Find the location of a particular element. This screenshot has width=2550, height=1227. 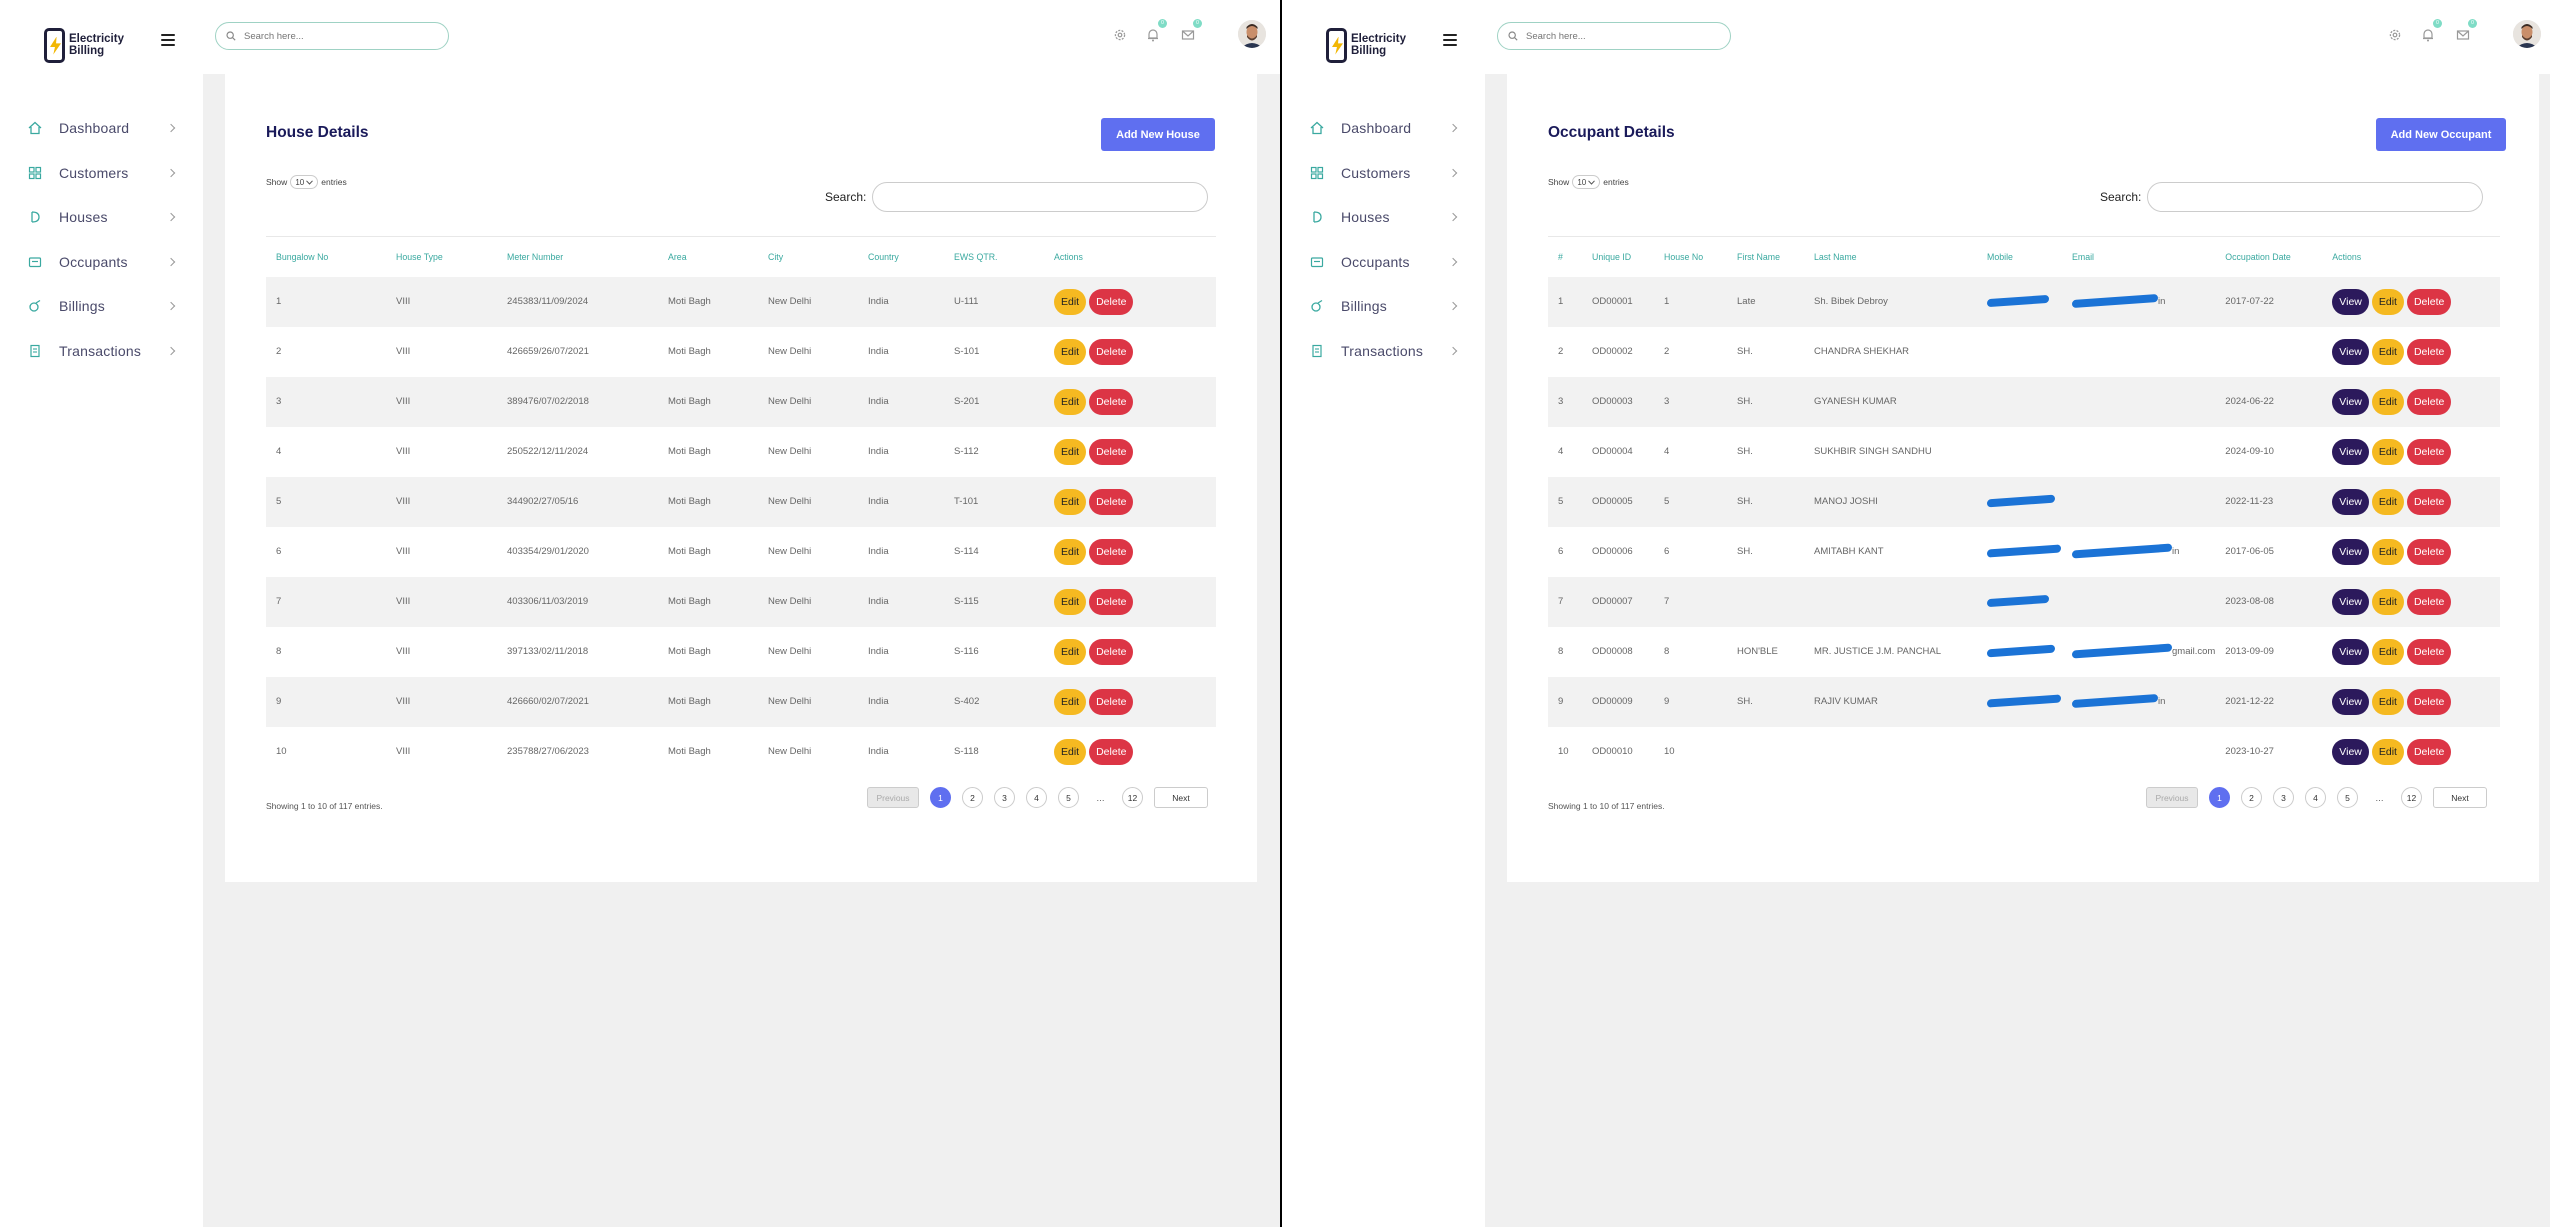

add-new-button: Add New Occupant is located at coordinates (2441, 134).